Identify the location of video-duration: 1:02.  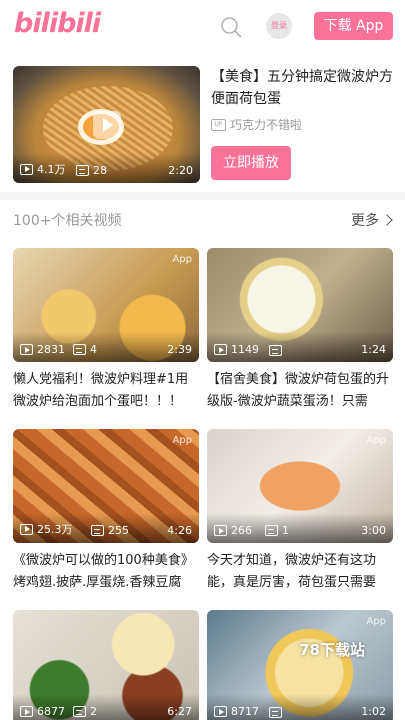
(373, 711).